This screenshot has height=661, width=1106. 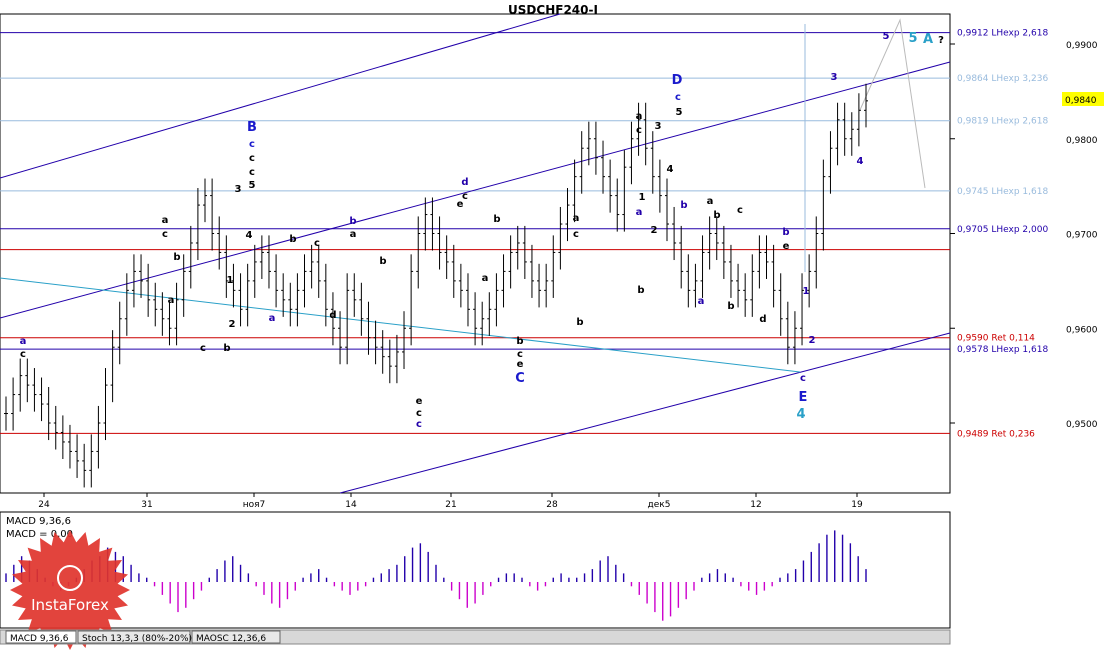 What do you see at coordinates (351, 505) in the screenshot?
I see `time-tick-label: 14` at bounding box center [351, 505].